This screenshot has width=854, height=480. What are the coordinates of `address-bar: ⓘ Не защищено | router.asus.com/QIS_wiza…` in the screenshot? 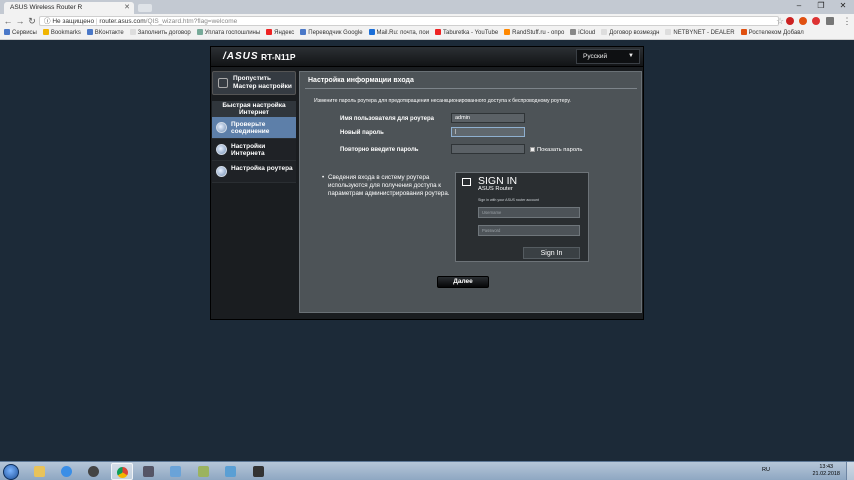 It's located at (409, 21).